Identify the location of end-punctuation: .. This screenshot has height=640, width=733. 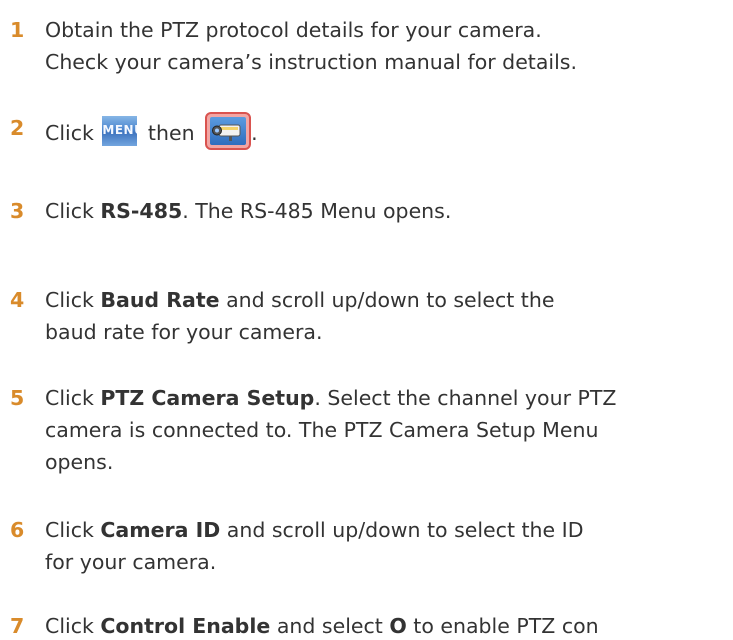
(254, 133).